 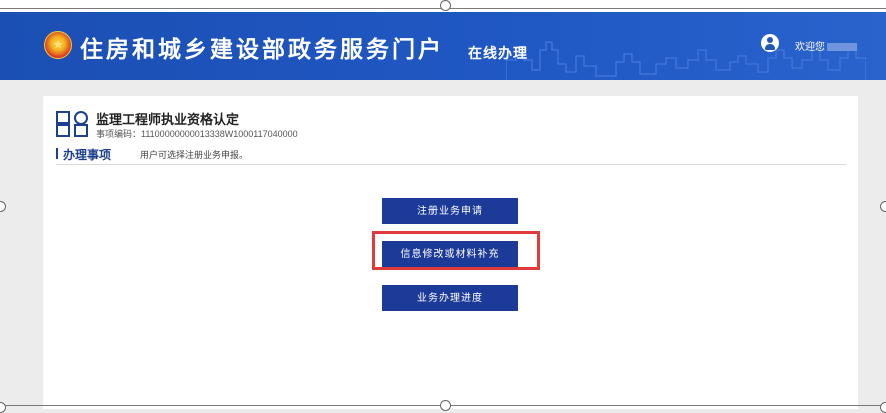 What do you see at coordinates (168, 119) in the screenshot?
I see `item-title: 监理工程师执业资格认定` at bounding box center [168, 119].